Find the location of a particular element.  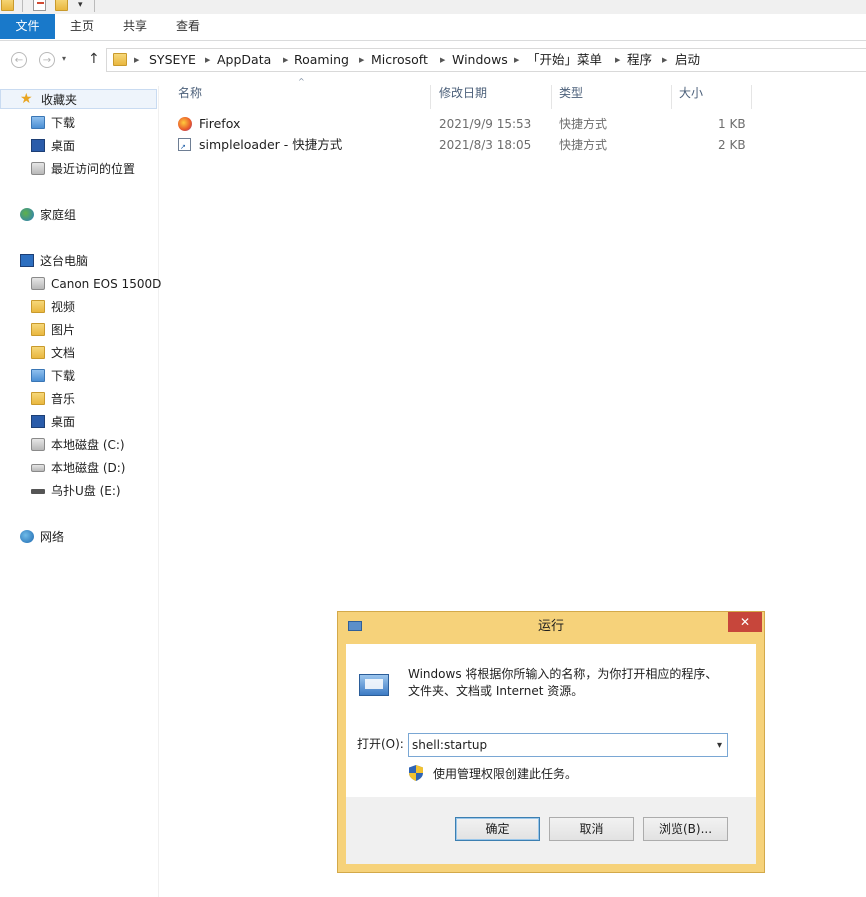

drive-d-icon is located at coordinates (38, 468).